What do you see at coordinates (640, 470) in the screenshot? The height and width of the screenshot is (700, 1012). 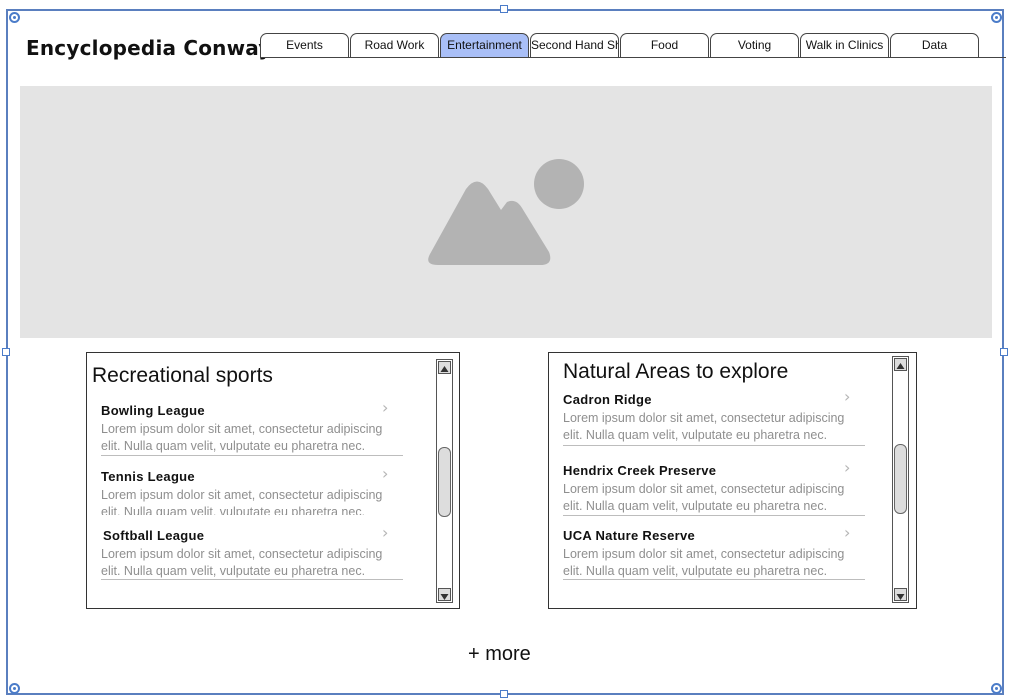 I see `item-title: Hendrix Creek Preserve` at bounding box center [640, 470].